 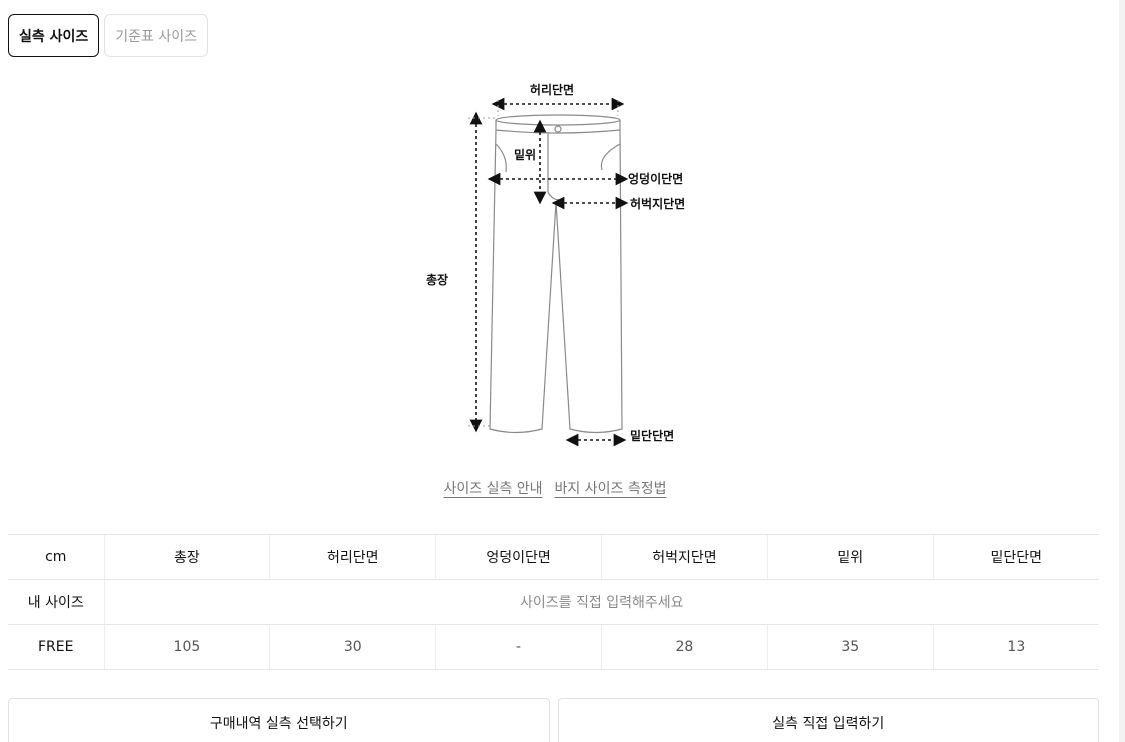 I want to click on label-waist: 허리단면, so click(x=552, y=89).